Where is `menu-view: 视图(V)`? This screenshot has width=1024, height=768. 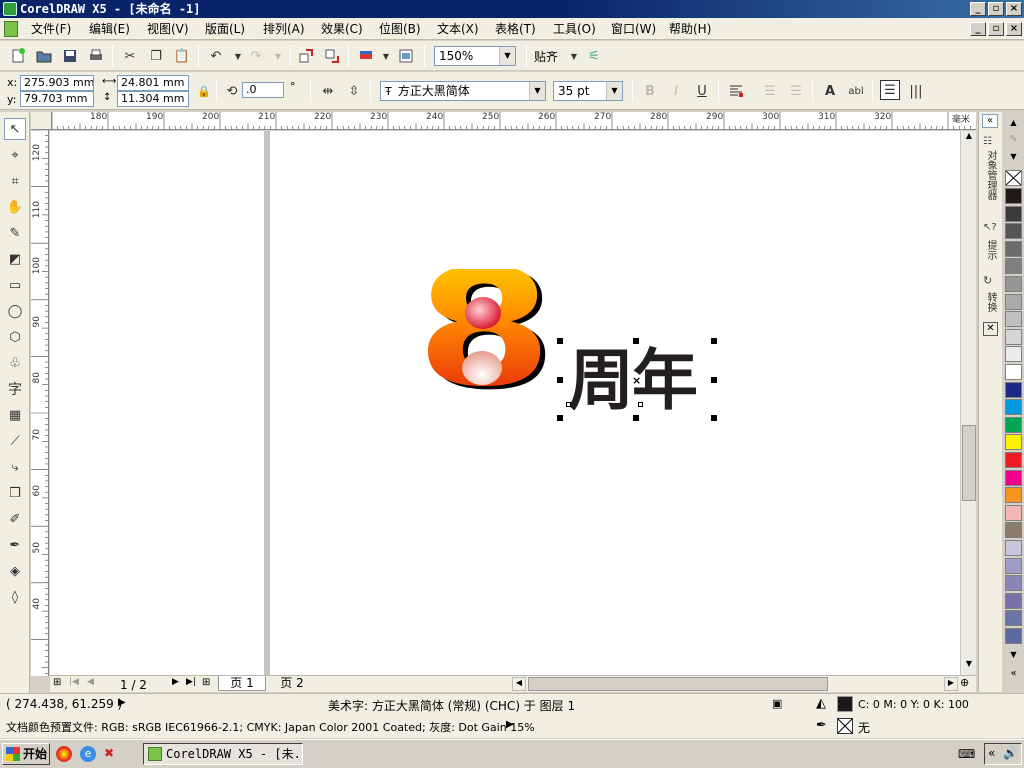 menu-view: 视图(V) is located at coordinates (168, 29).